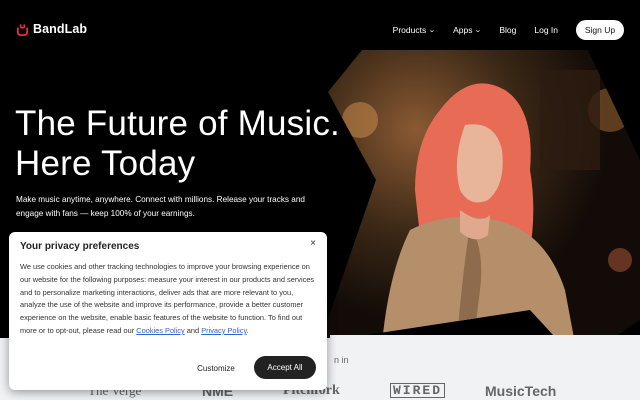 Image resolution: width=640 pixels, height=400 pixels. Describe the element at coordinates (105, 163) in the screenshot. I see `hero-title-line-2: Here Today` at that location.